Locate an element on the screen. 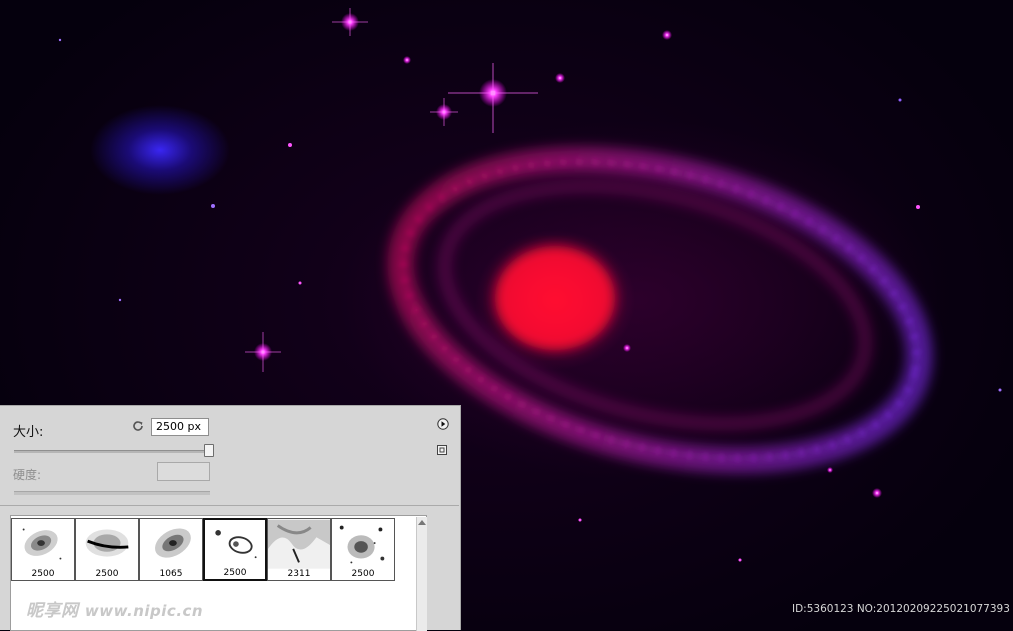 This screenshot has height=631, width=1013. ring-galaxy-brush-icon is located at coordinates (236, 544).